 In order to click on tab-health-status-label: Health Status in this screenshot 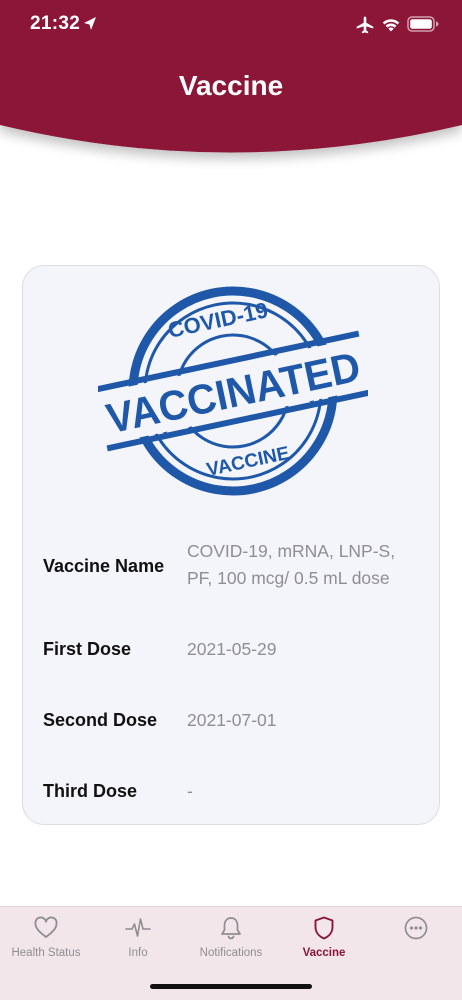, I will do `click(46, 953)`.